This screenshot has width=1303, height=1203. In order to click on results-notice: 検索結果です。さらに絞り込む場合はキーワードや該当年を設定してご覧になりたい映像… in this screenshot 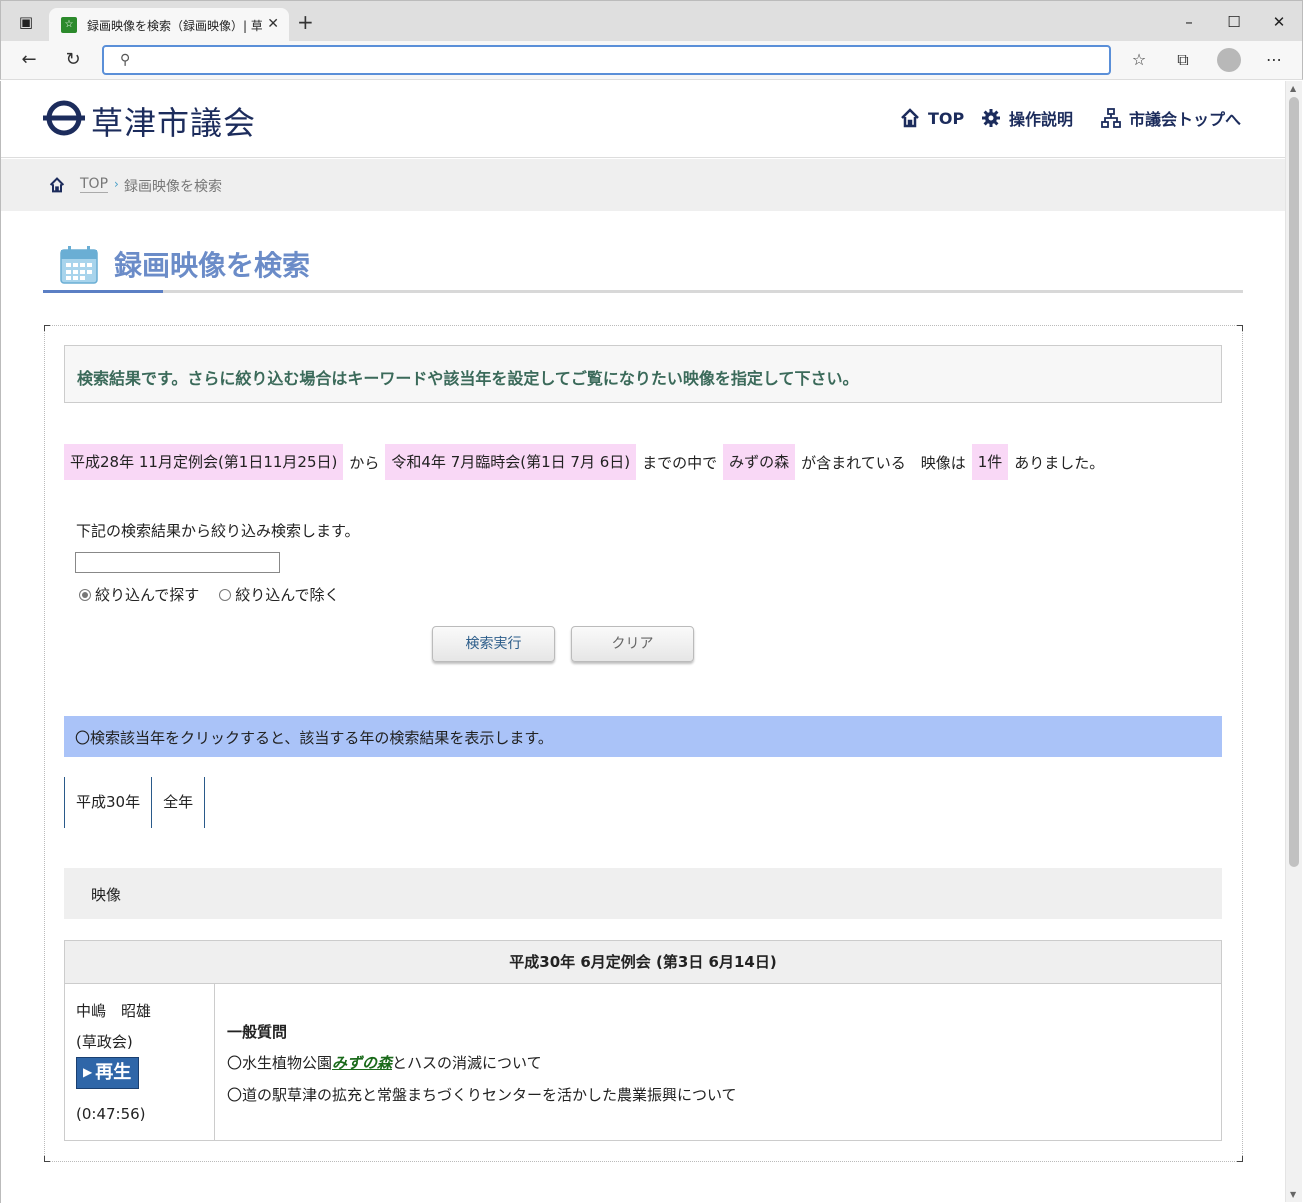, I will do `click(643, 374)`.